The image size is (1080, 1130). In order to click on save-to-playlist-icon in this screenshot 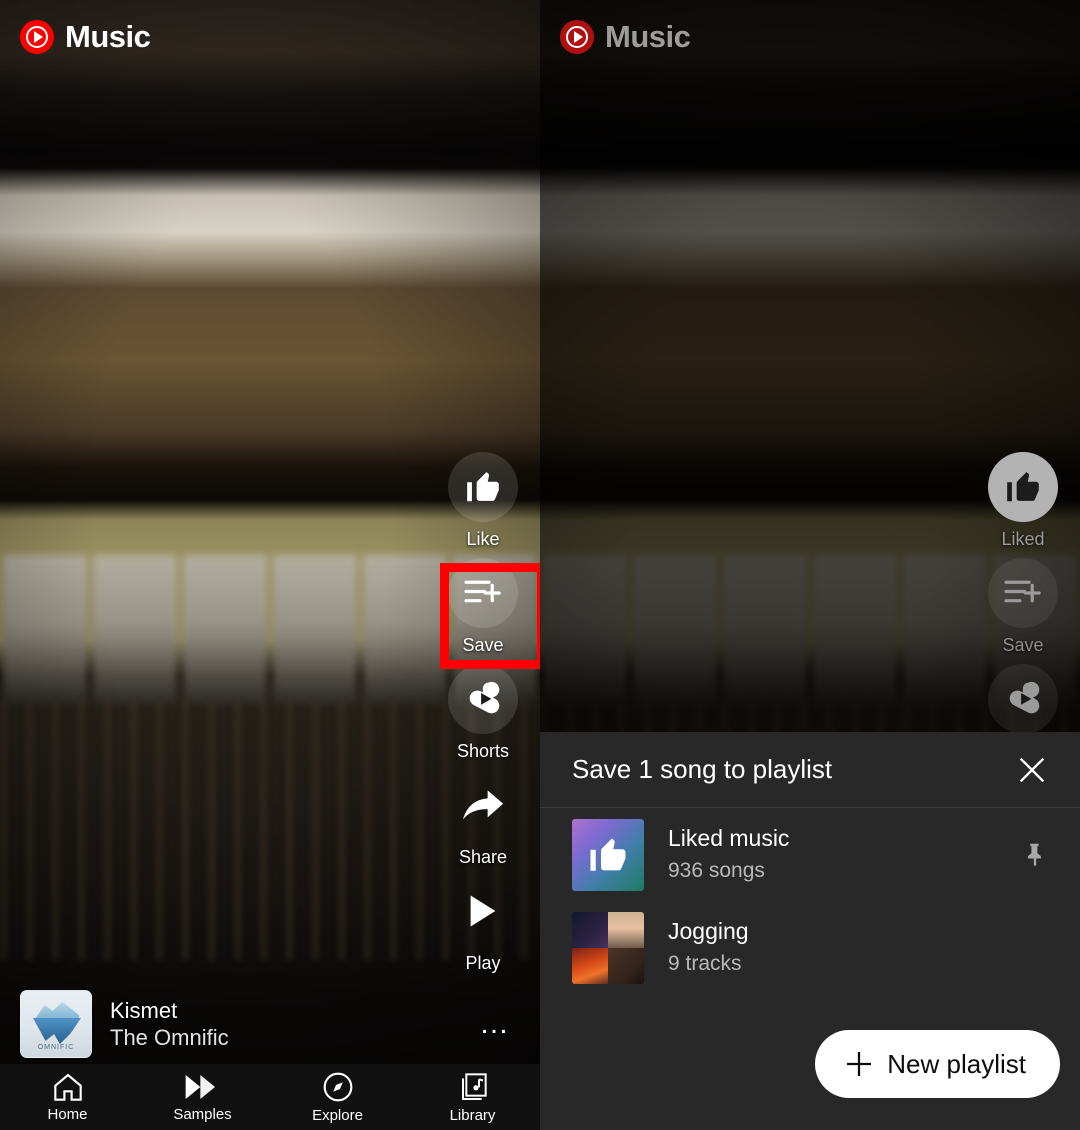, I will do `click(1023, 593)`.